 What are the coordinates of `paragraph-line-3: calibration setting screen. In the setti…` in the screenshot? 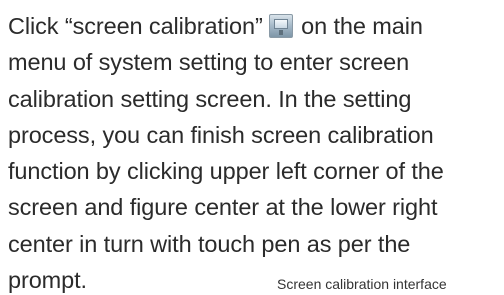 It's located at (210, 98).